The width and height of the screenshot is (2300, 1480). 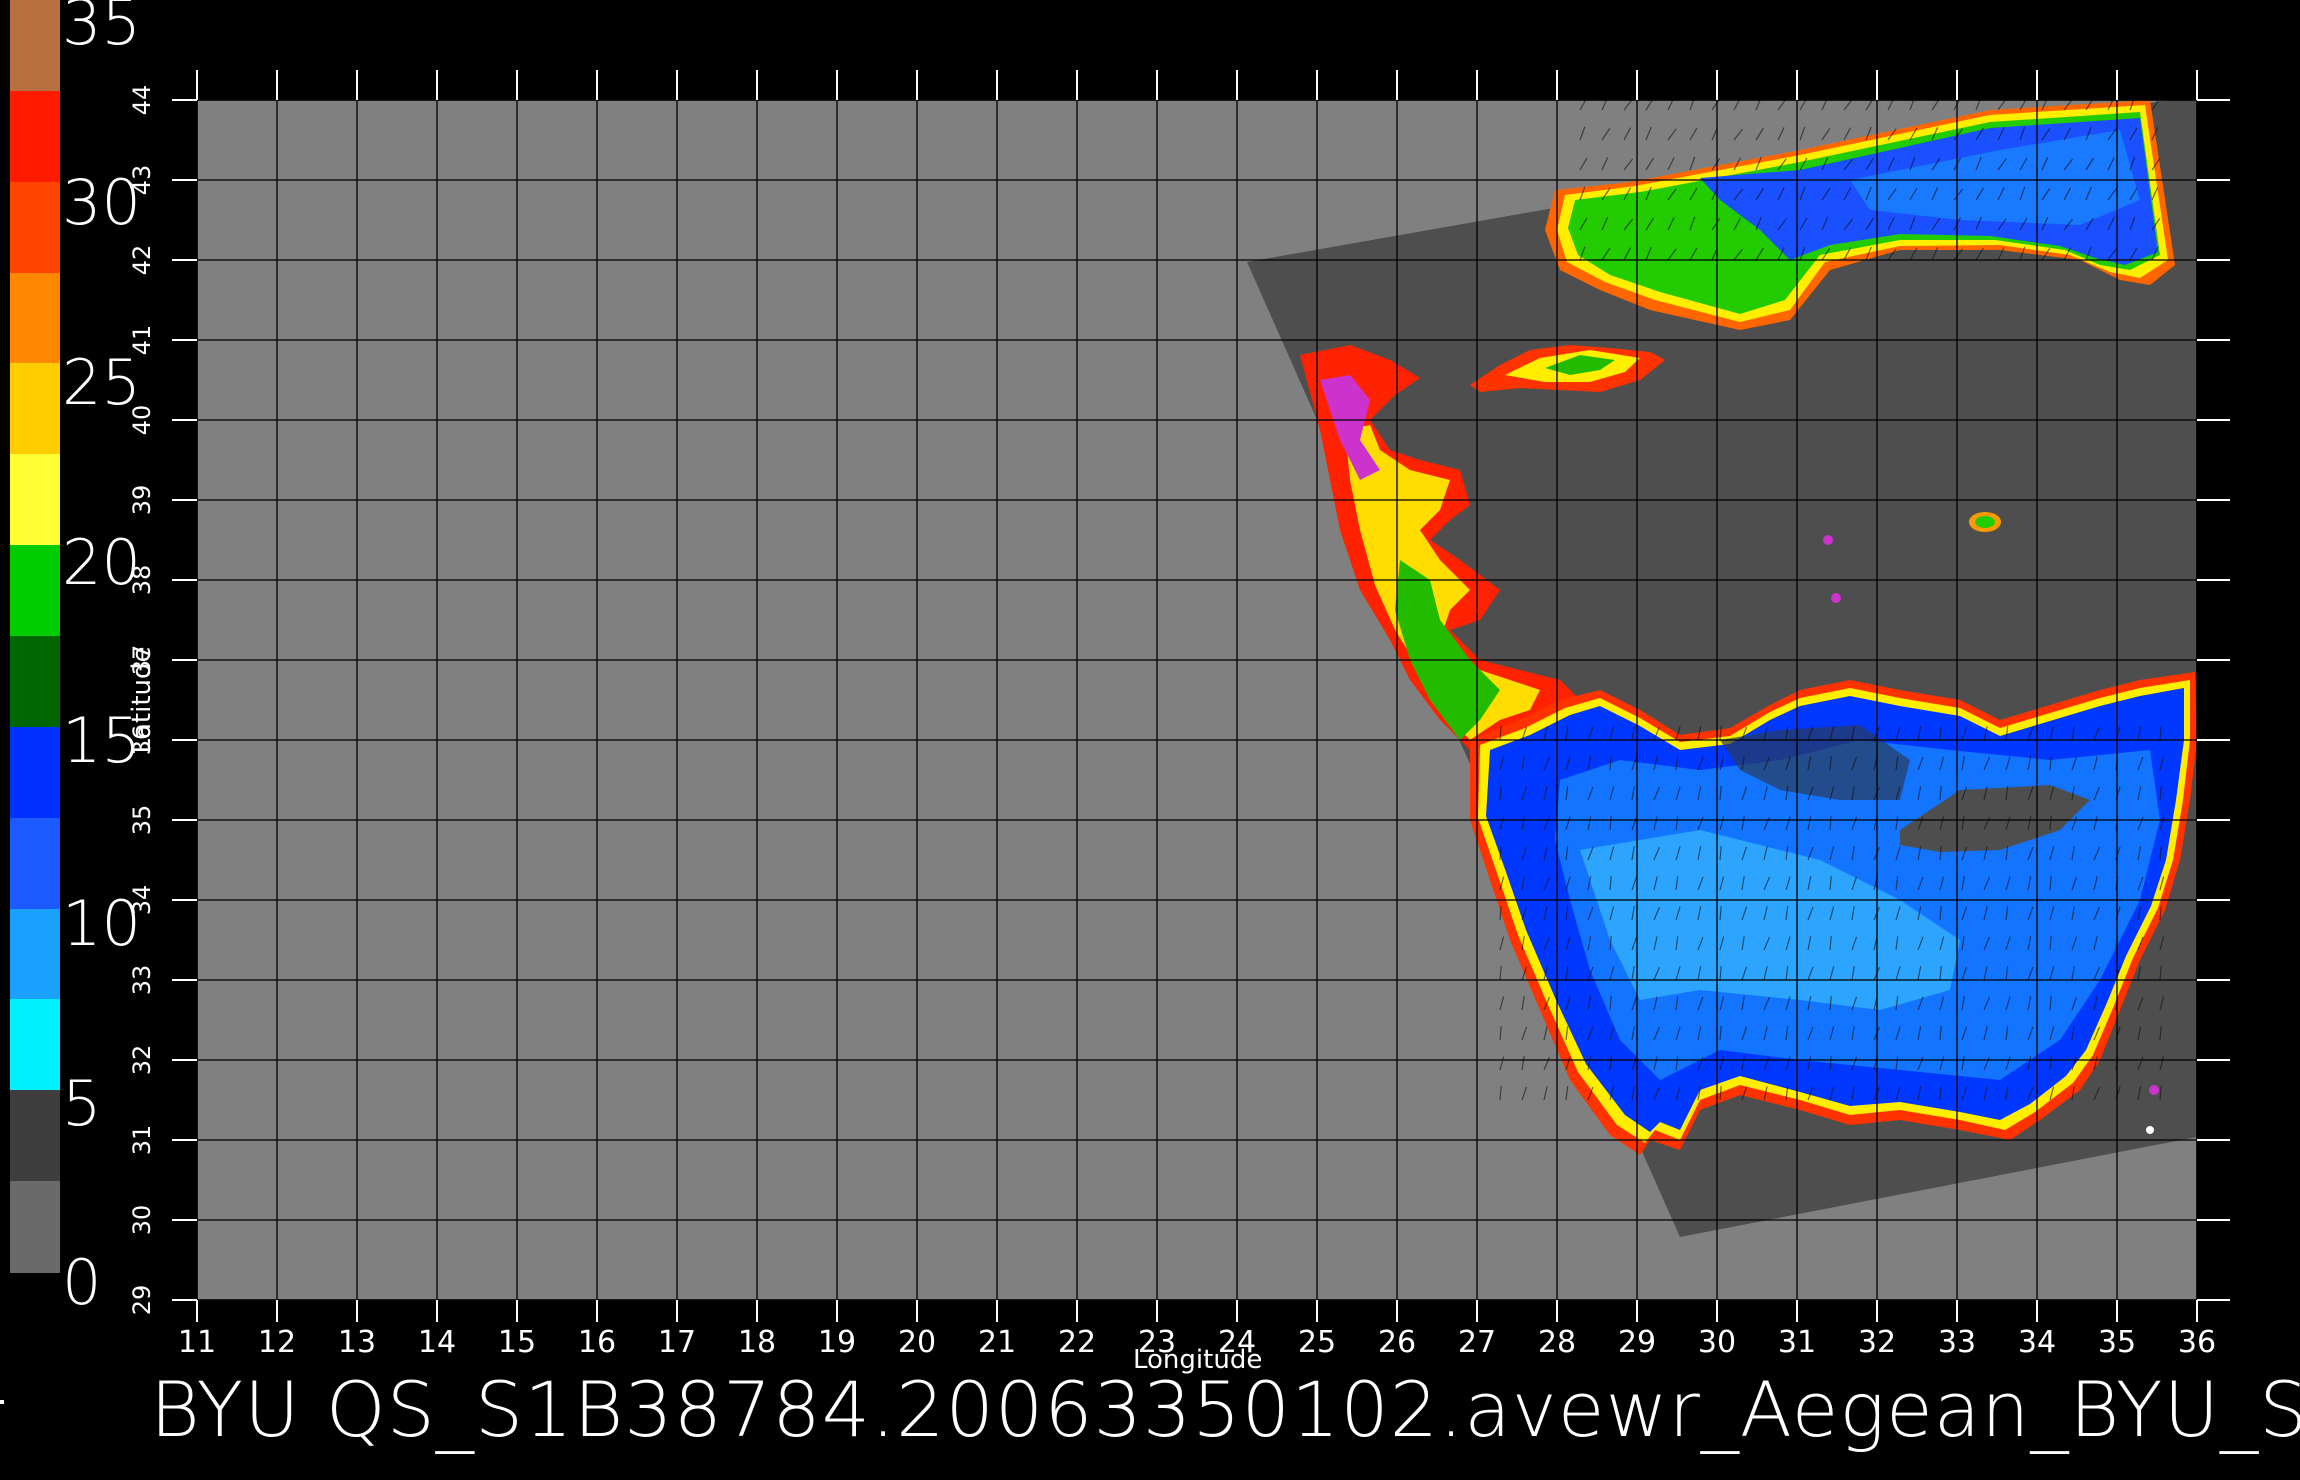 What do you see at coordinates (142, 980) in the screenshot?
I see `lat-tick-label: 33` at bounding box center [142, 980].